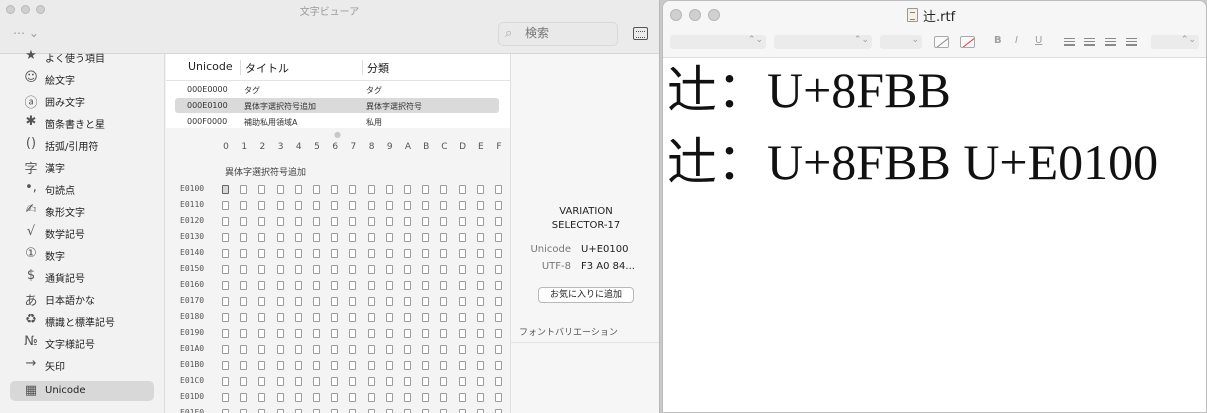  Describe the element at coordinates (337, 134) in the screenshot. I see `resize-handle: ●` at that location.